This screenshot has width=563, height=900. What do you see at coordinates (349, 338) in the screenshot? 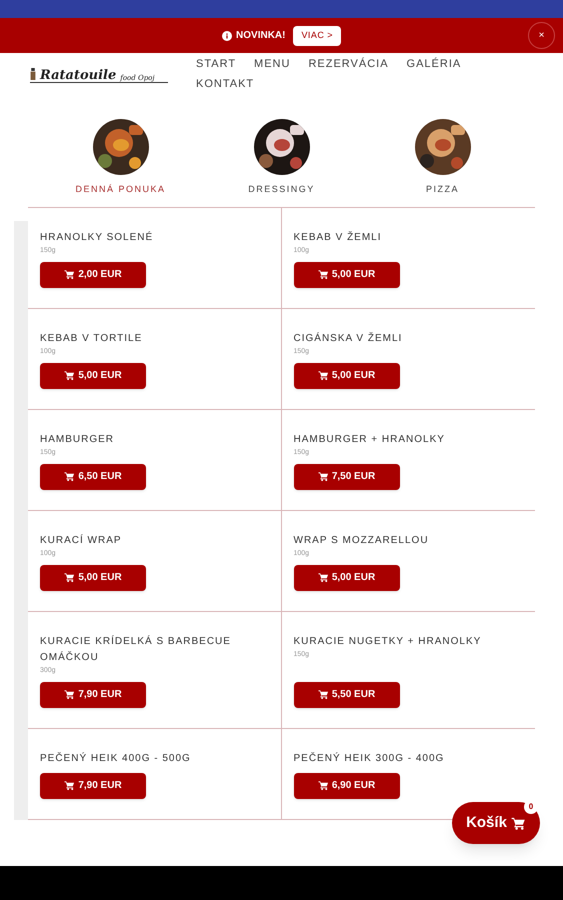
I see `product-name: CIGÁNSKA V ŽEMLI` at bounding box center [349, 338].